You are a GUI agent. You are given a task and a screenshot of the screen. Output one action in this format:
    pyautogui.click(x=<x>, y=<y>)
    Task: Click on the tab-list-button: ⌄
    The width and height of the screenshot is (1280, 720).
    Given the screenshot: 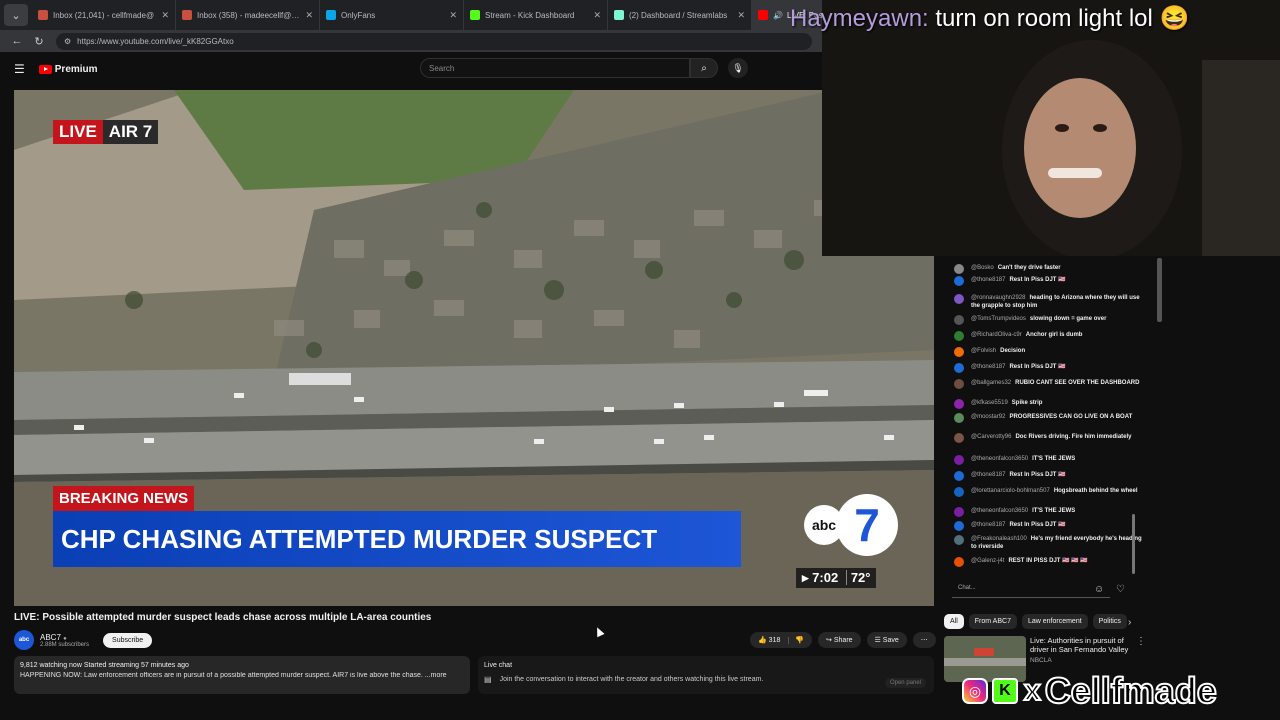 What is the action you would take?
    pyautogui.click(x=16, y=15)
    